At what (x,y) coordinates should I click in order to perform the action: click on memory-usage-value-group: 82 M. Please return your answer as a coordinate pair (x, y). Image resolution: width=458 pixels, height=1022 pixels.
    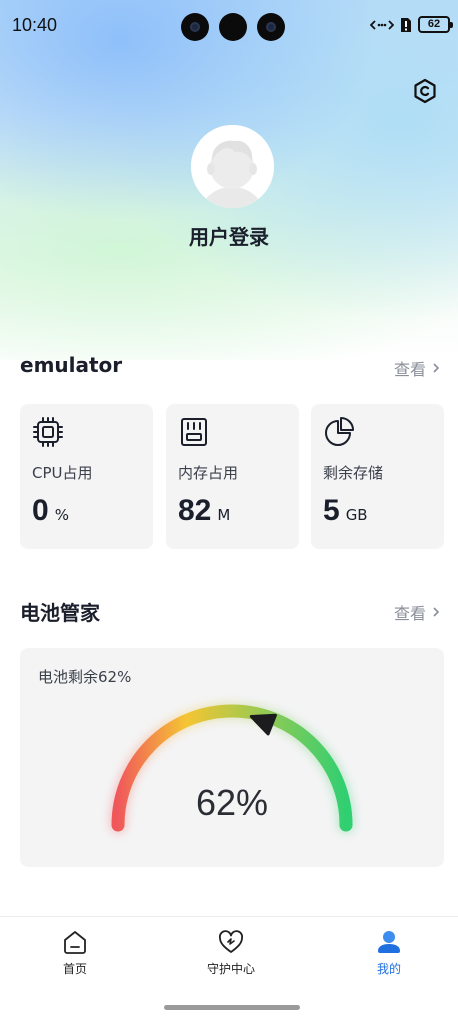
    Looking at the image, I should click on (204, 511).